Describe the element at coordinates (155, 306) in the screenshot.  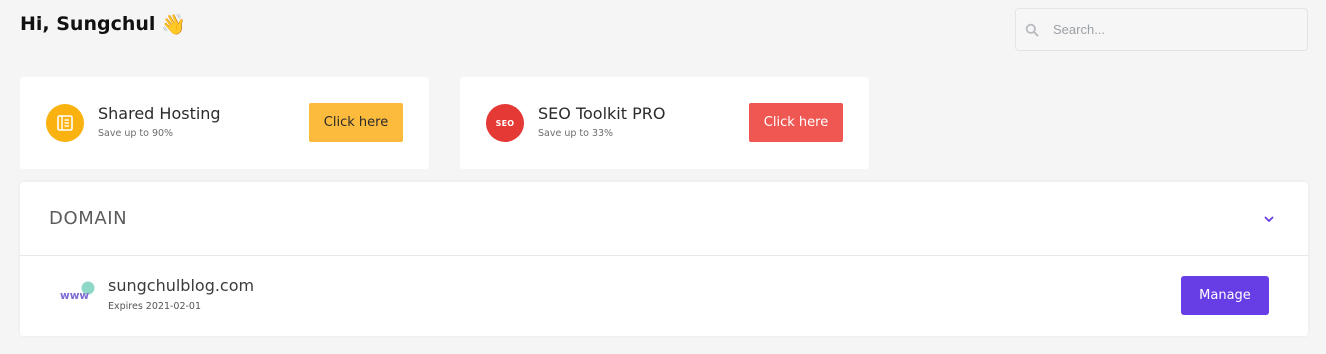
I see `domain-expiry: Expires 2021-02-01` at that location.